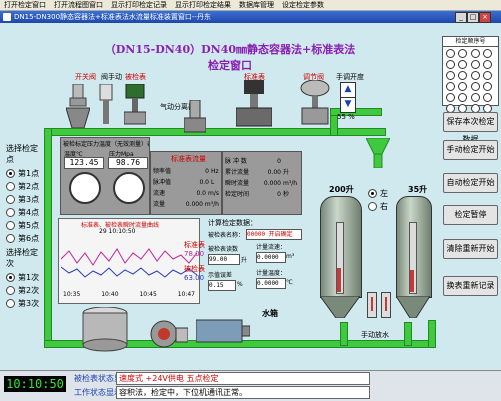 The height and width of the screenshot is (401, 501). I want to click on std-flow-value: 0.0, so click(204, 182).